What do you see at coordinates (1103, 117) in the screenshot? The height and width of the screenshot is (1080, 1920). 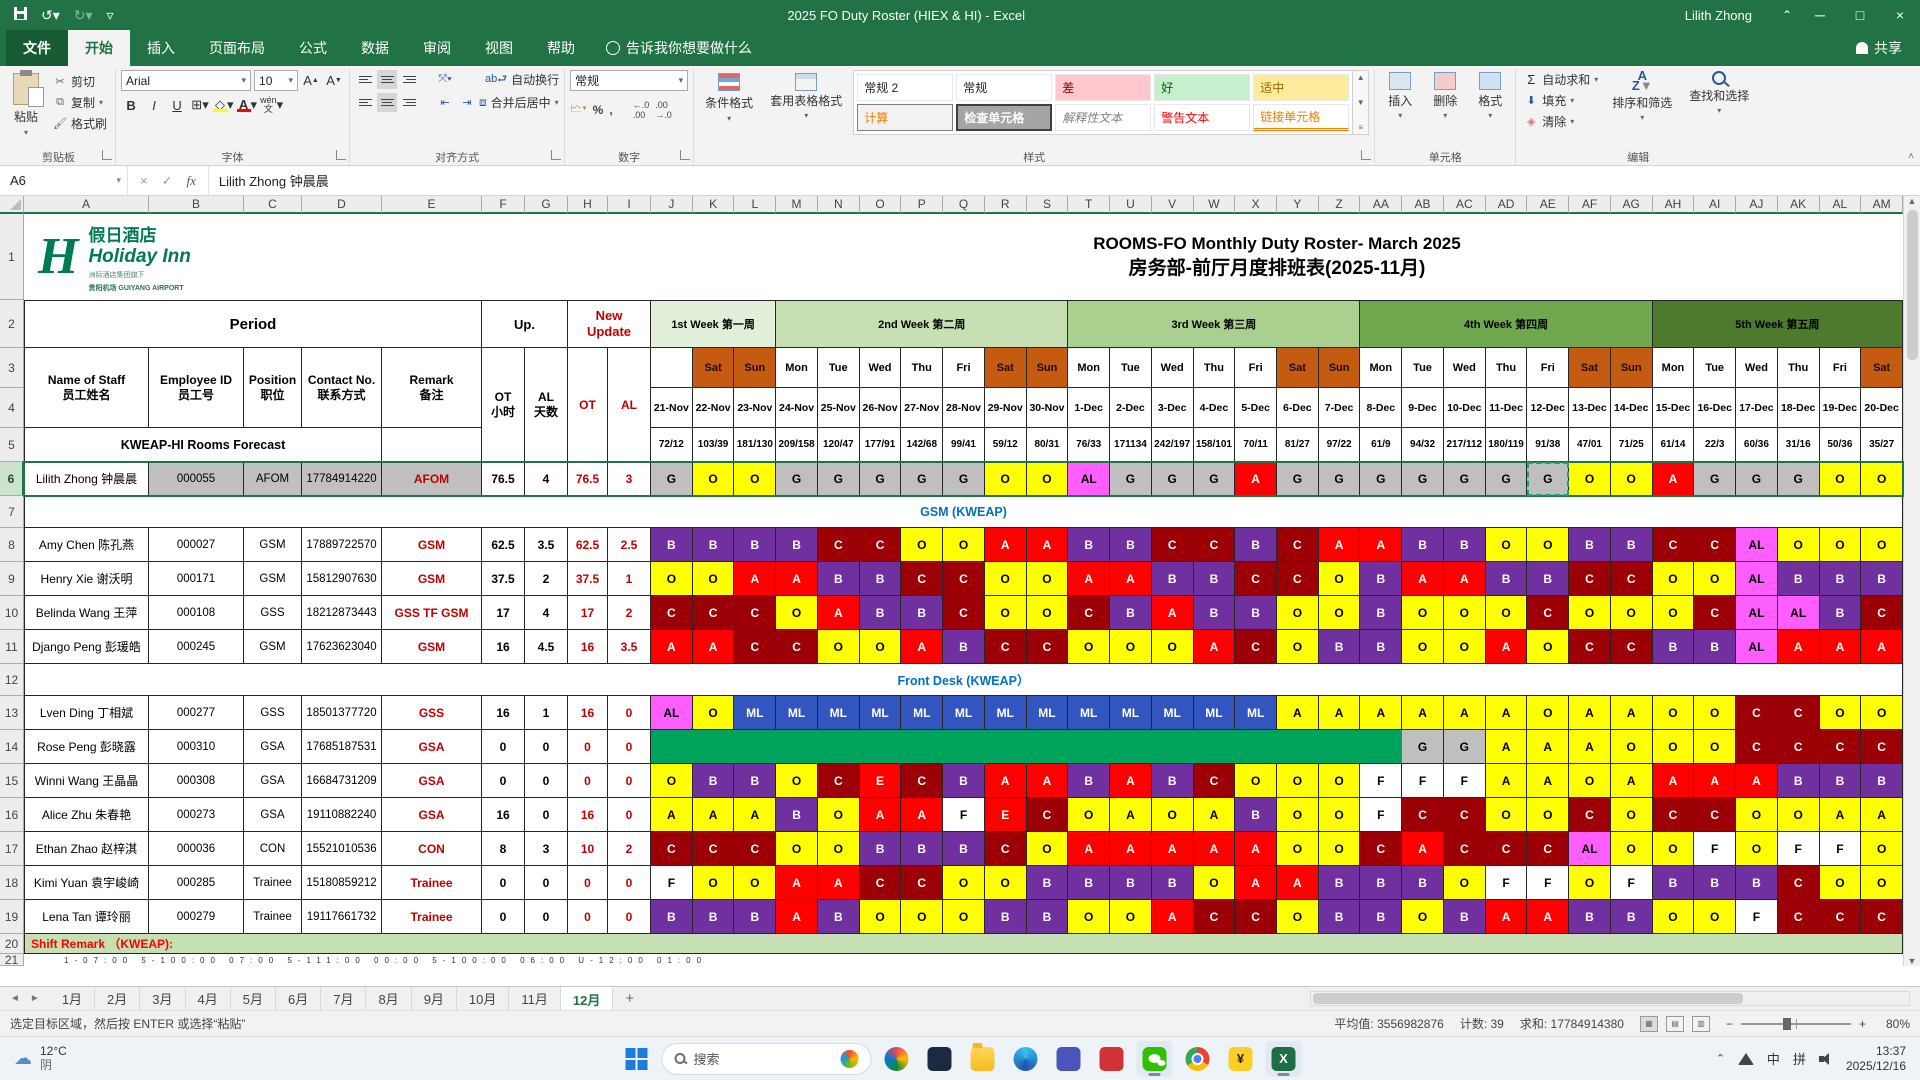 I see `cell-style-explain: 解释性文本` at bounding box center [1103, 117].